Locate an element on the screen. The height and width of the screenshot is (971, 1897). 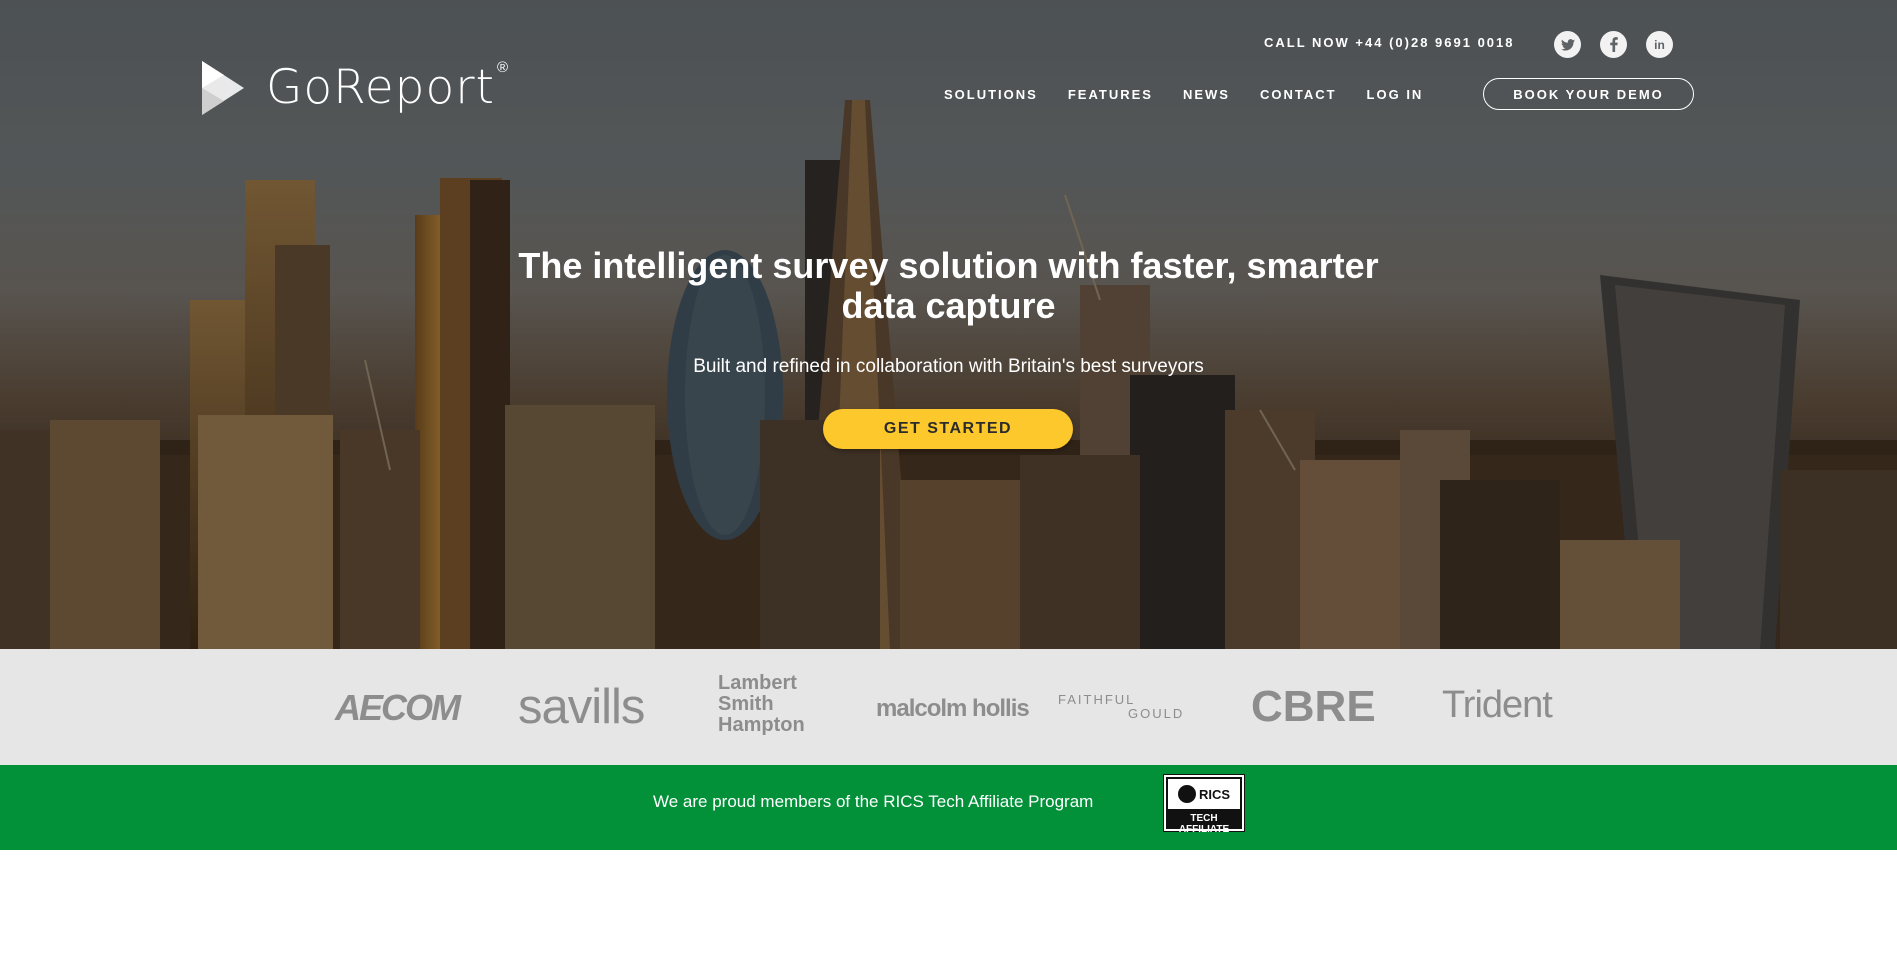
lsh-line-2: Smith is located at coordinates (746, 704).